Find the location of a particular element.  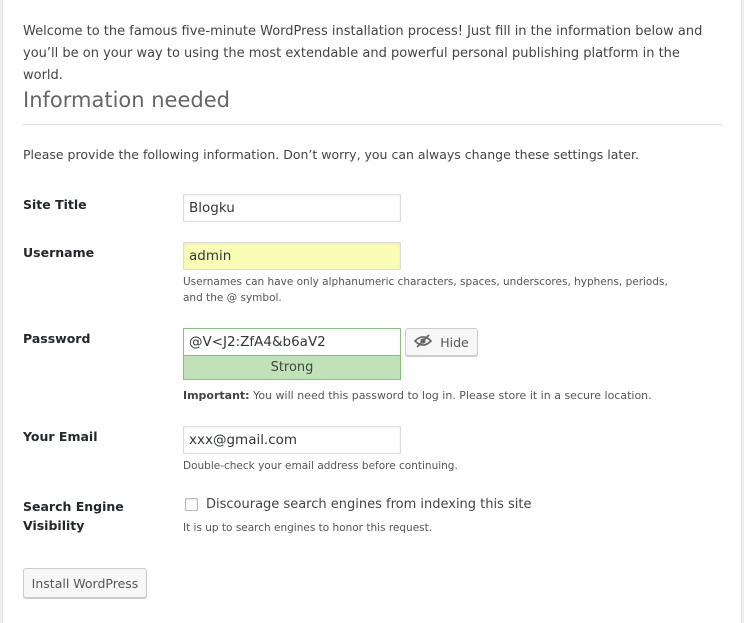

password-label: Password is located at coordinates (57, 338).